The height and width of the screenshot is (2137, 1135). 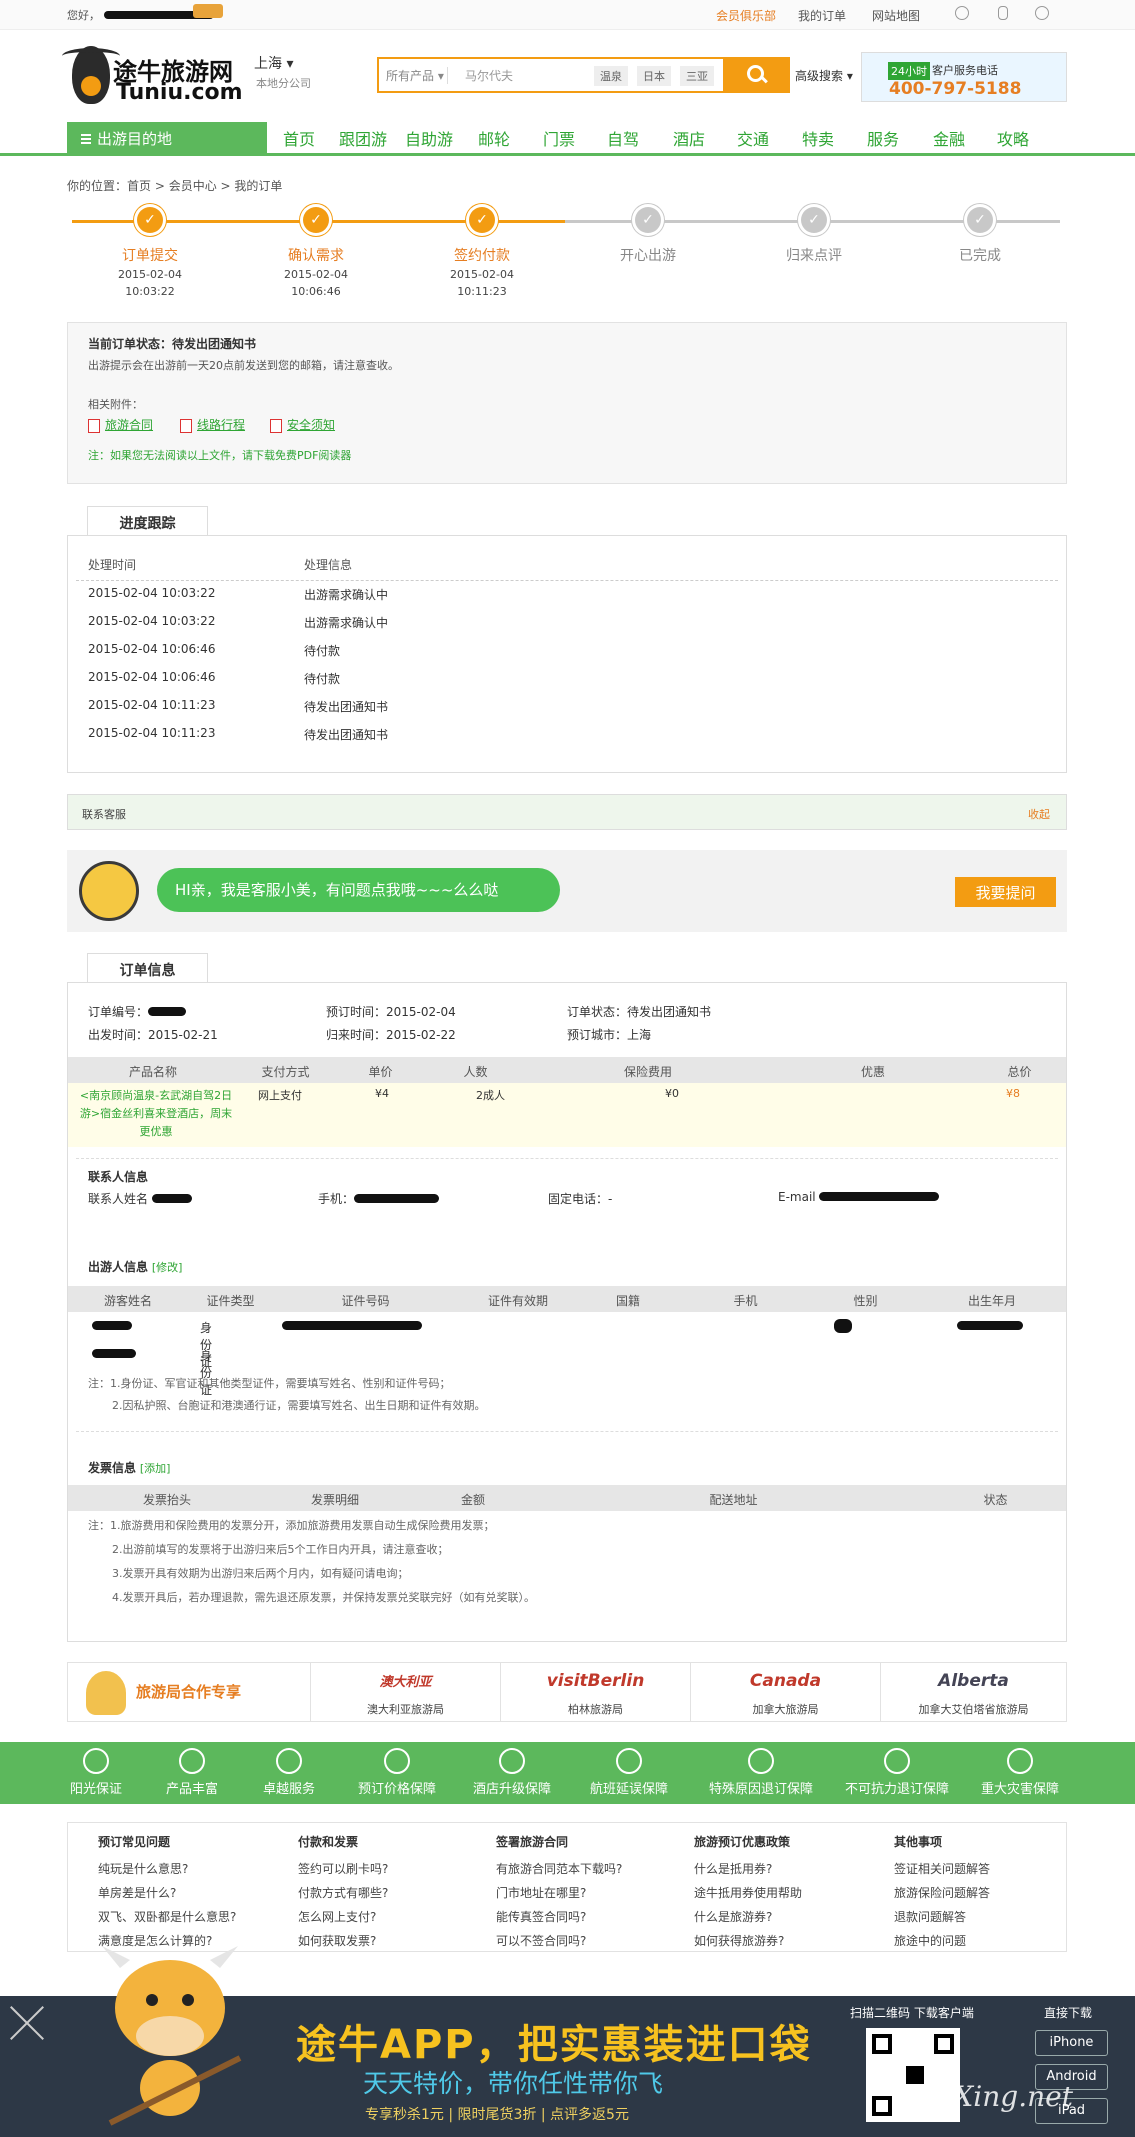 I want to click on faq-link: 途牛抵用券使用帮助, so click(x=794, y=1893).